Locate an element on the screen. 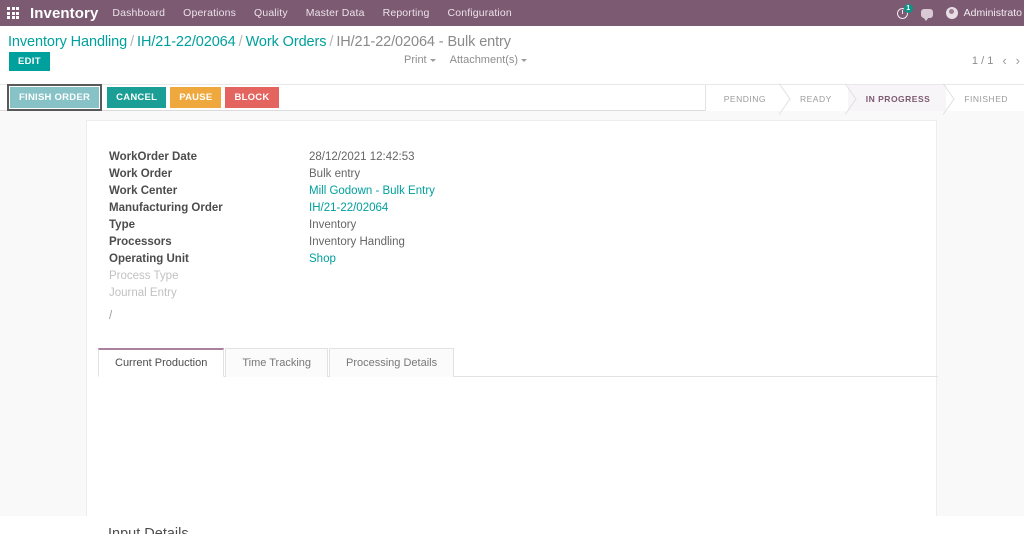 The image size is (1024, 534). record-pager: 1 / 1 ‹ › is located at coordinates (996, 60).